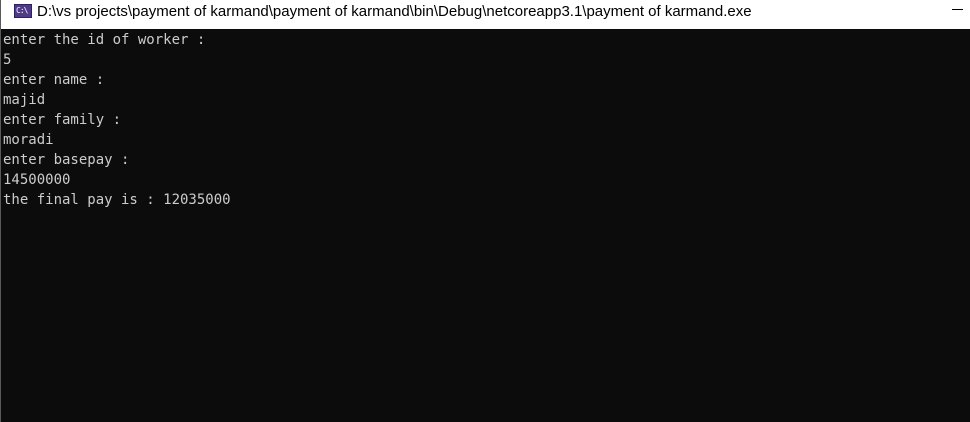 The height and width of the screenshot is (422, 970). Describe the element at coordinates (104, 40) in the screenshot. I see `console-line-prompt-id: enter the id of worker :` at that location.